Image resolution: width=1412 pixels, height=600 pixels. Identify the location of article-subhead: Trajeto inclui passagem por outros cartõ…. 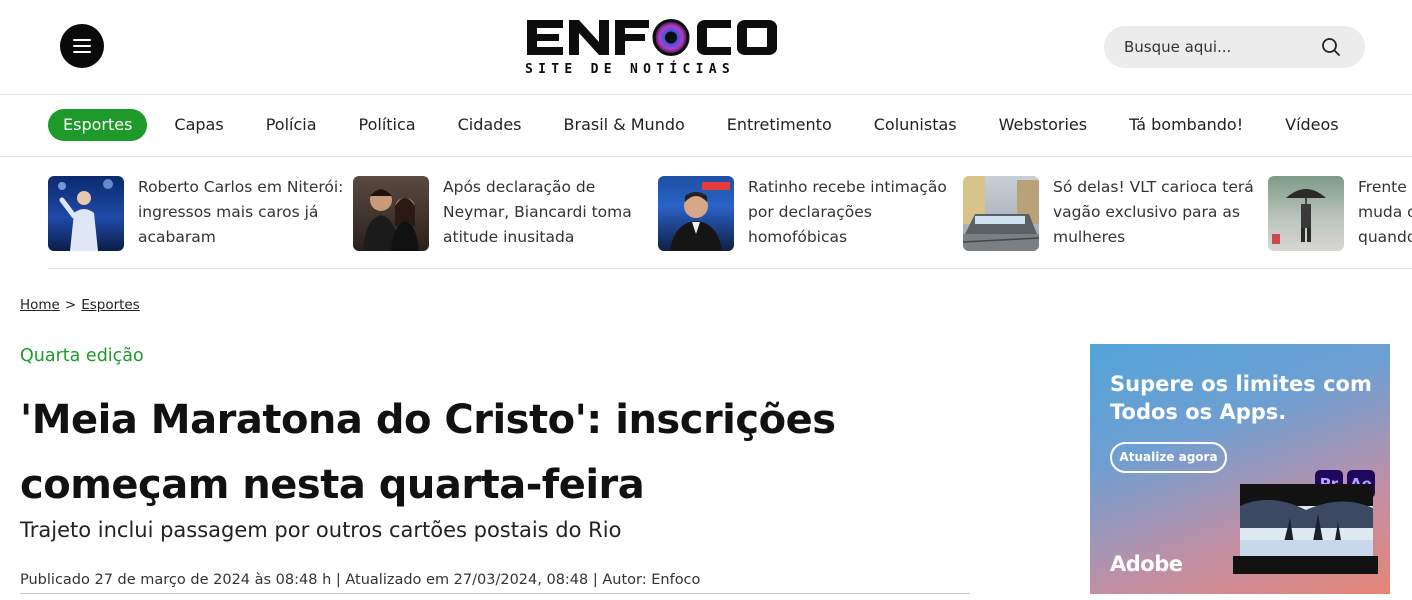
(321, 530).